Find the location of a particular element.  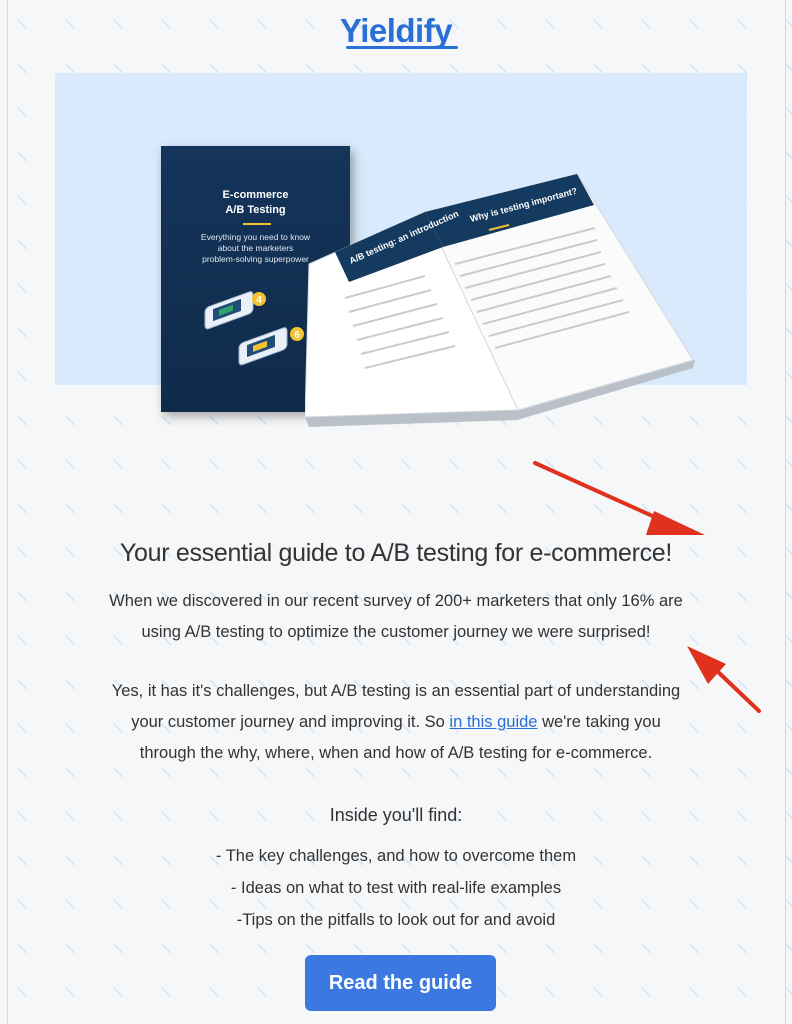

logo-underline is located at coordinates (402, 47).